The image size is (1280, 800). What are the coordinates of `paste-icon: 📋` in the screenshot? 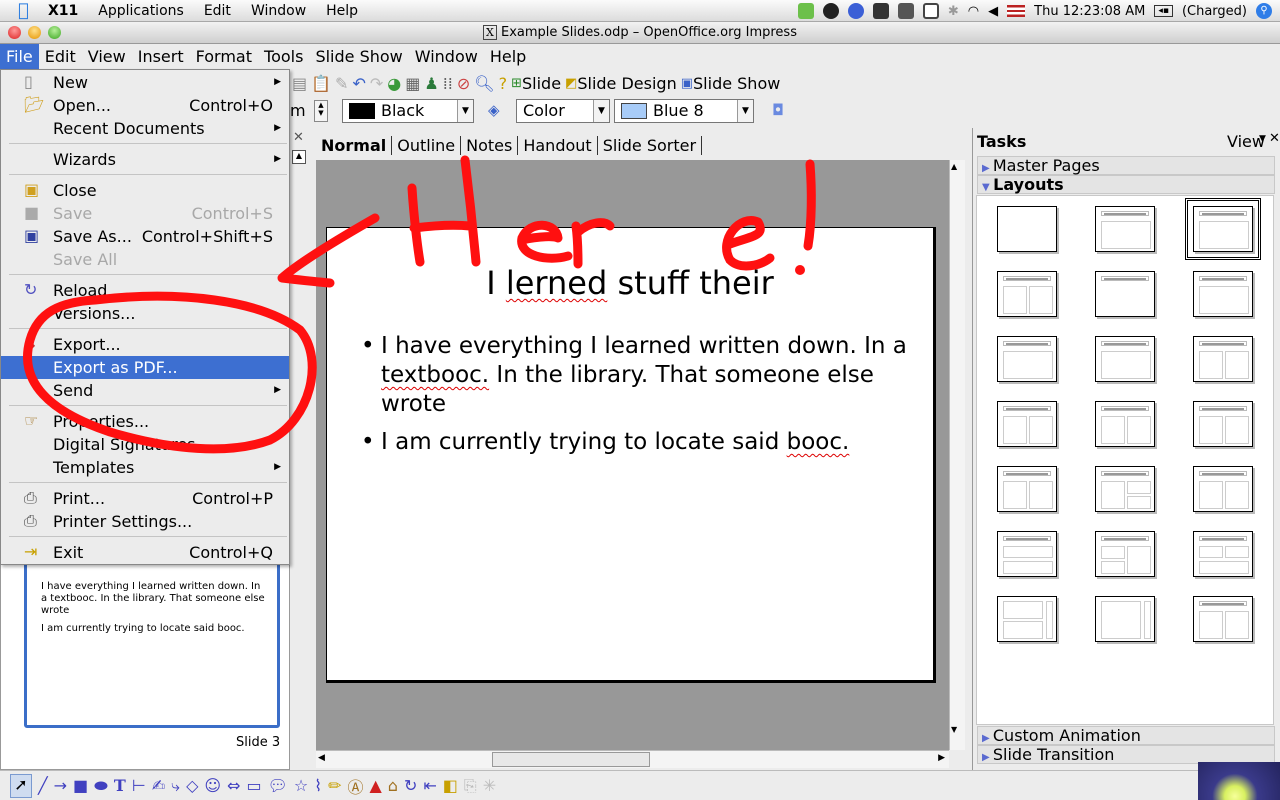 It's located at (321, 83).